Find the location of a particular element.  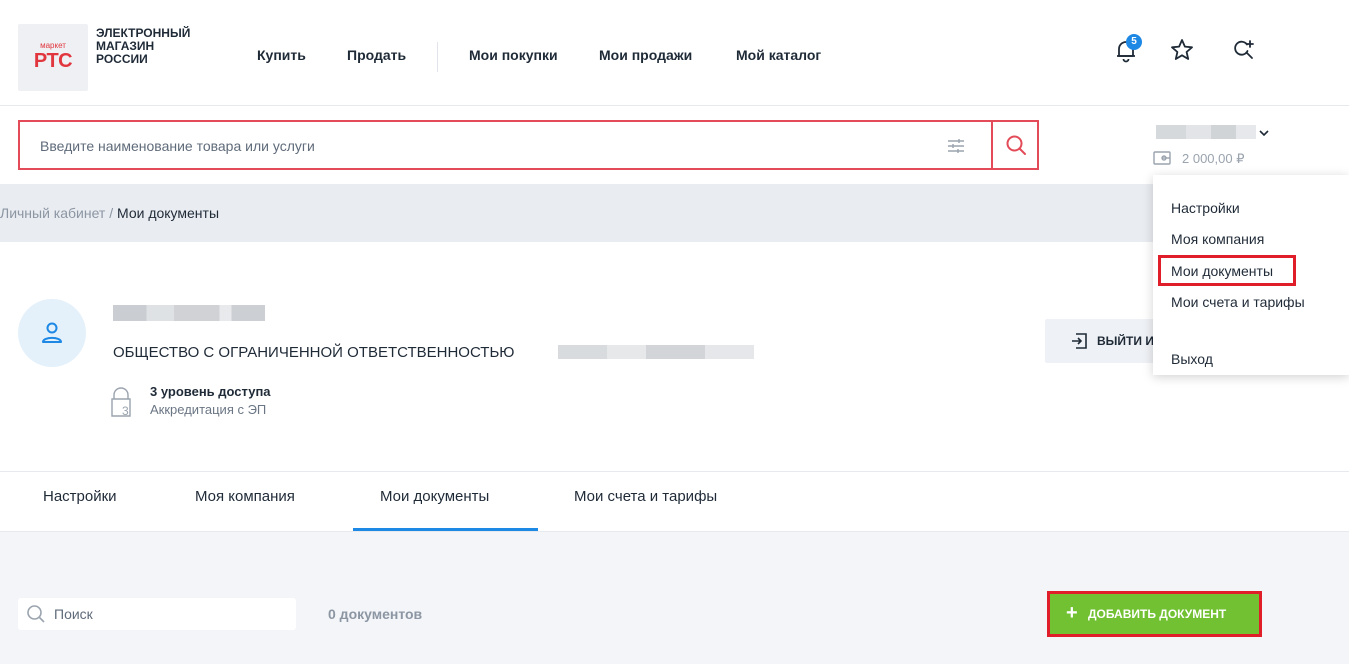

profile-user-name is located at coordinates (189, 313).